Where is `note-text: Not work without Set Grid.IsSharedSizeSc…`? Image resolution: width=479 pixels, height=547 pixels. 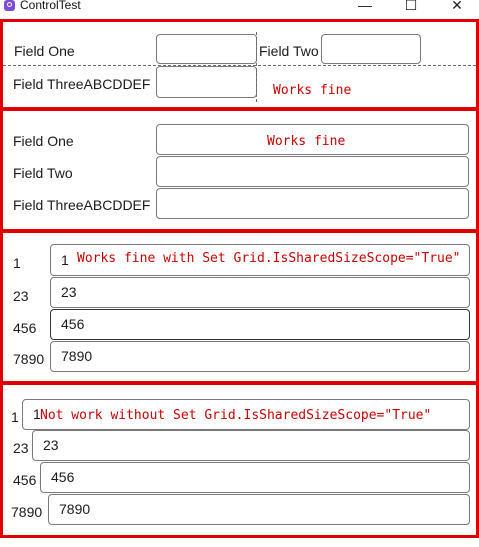 note-text: Not work without Set Grid.IsSharedSizeSc… is located at coordinates (236, 415).